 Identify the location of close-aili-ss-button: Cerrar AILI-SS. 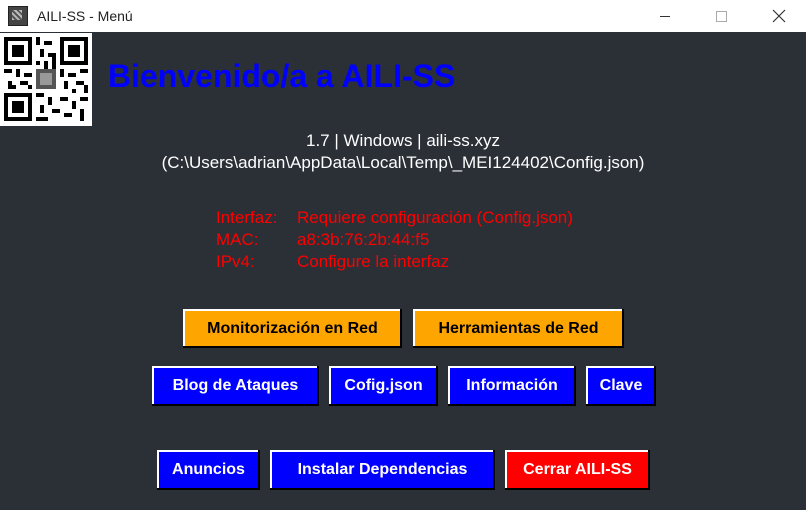
(577, 470).